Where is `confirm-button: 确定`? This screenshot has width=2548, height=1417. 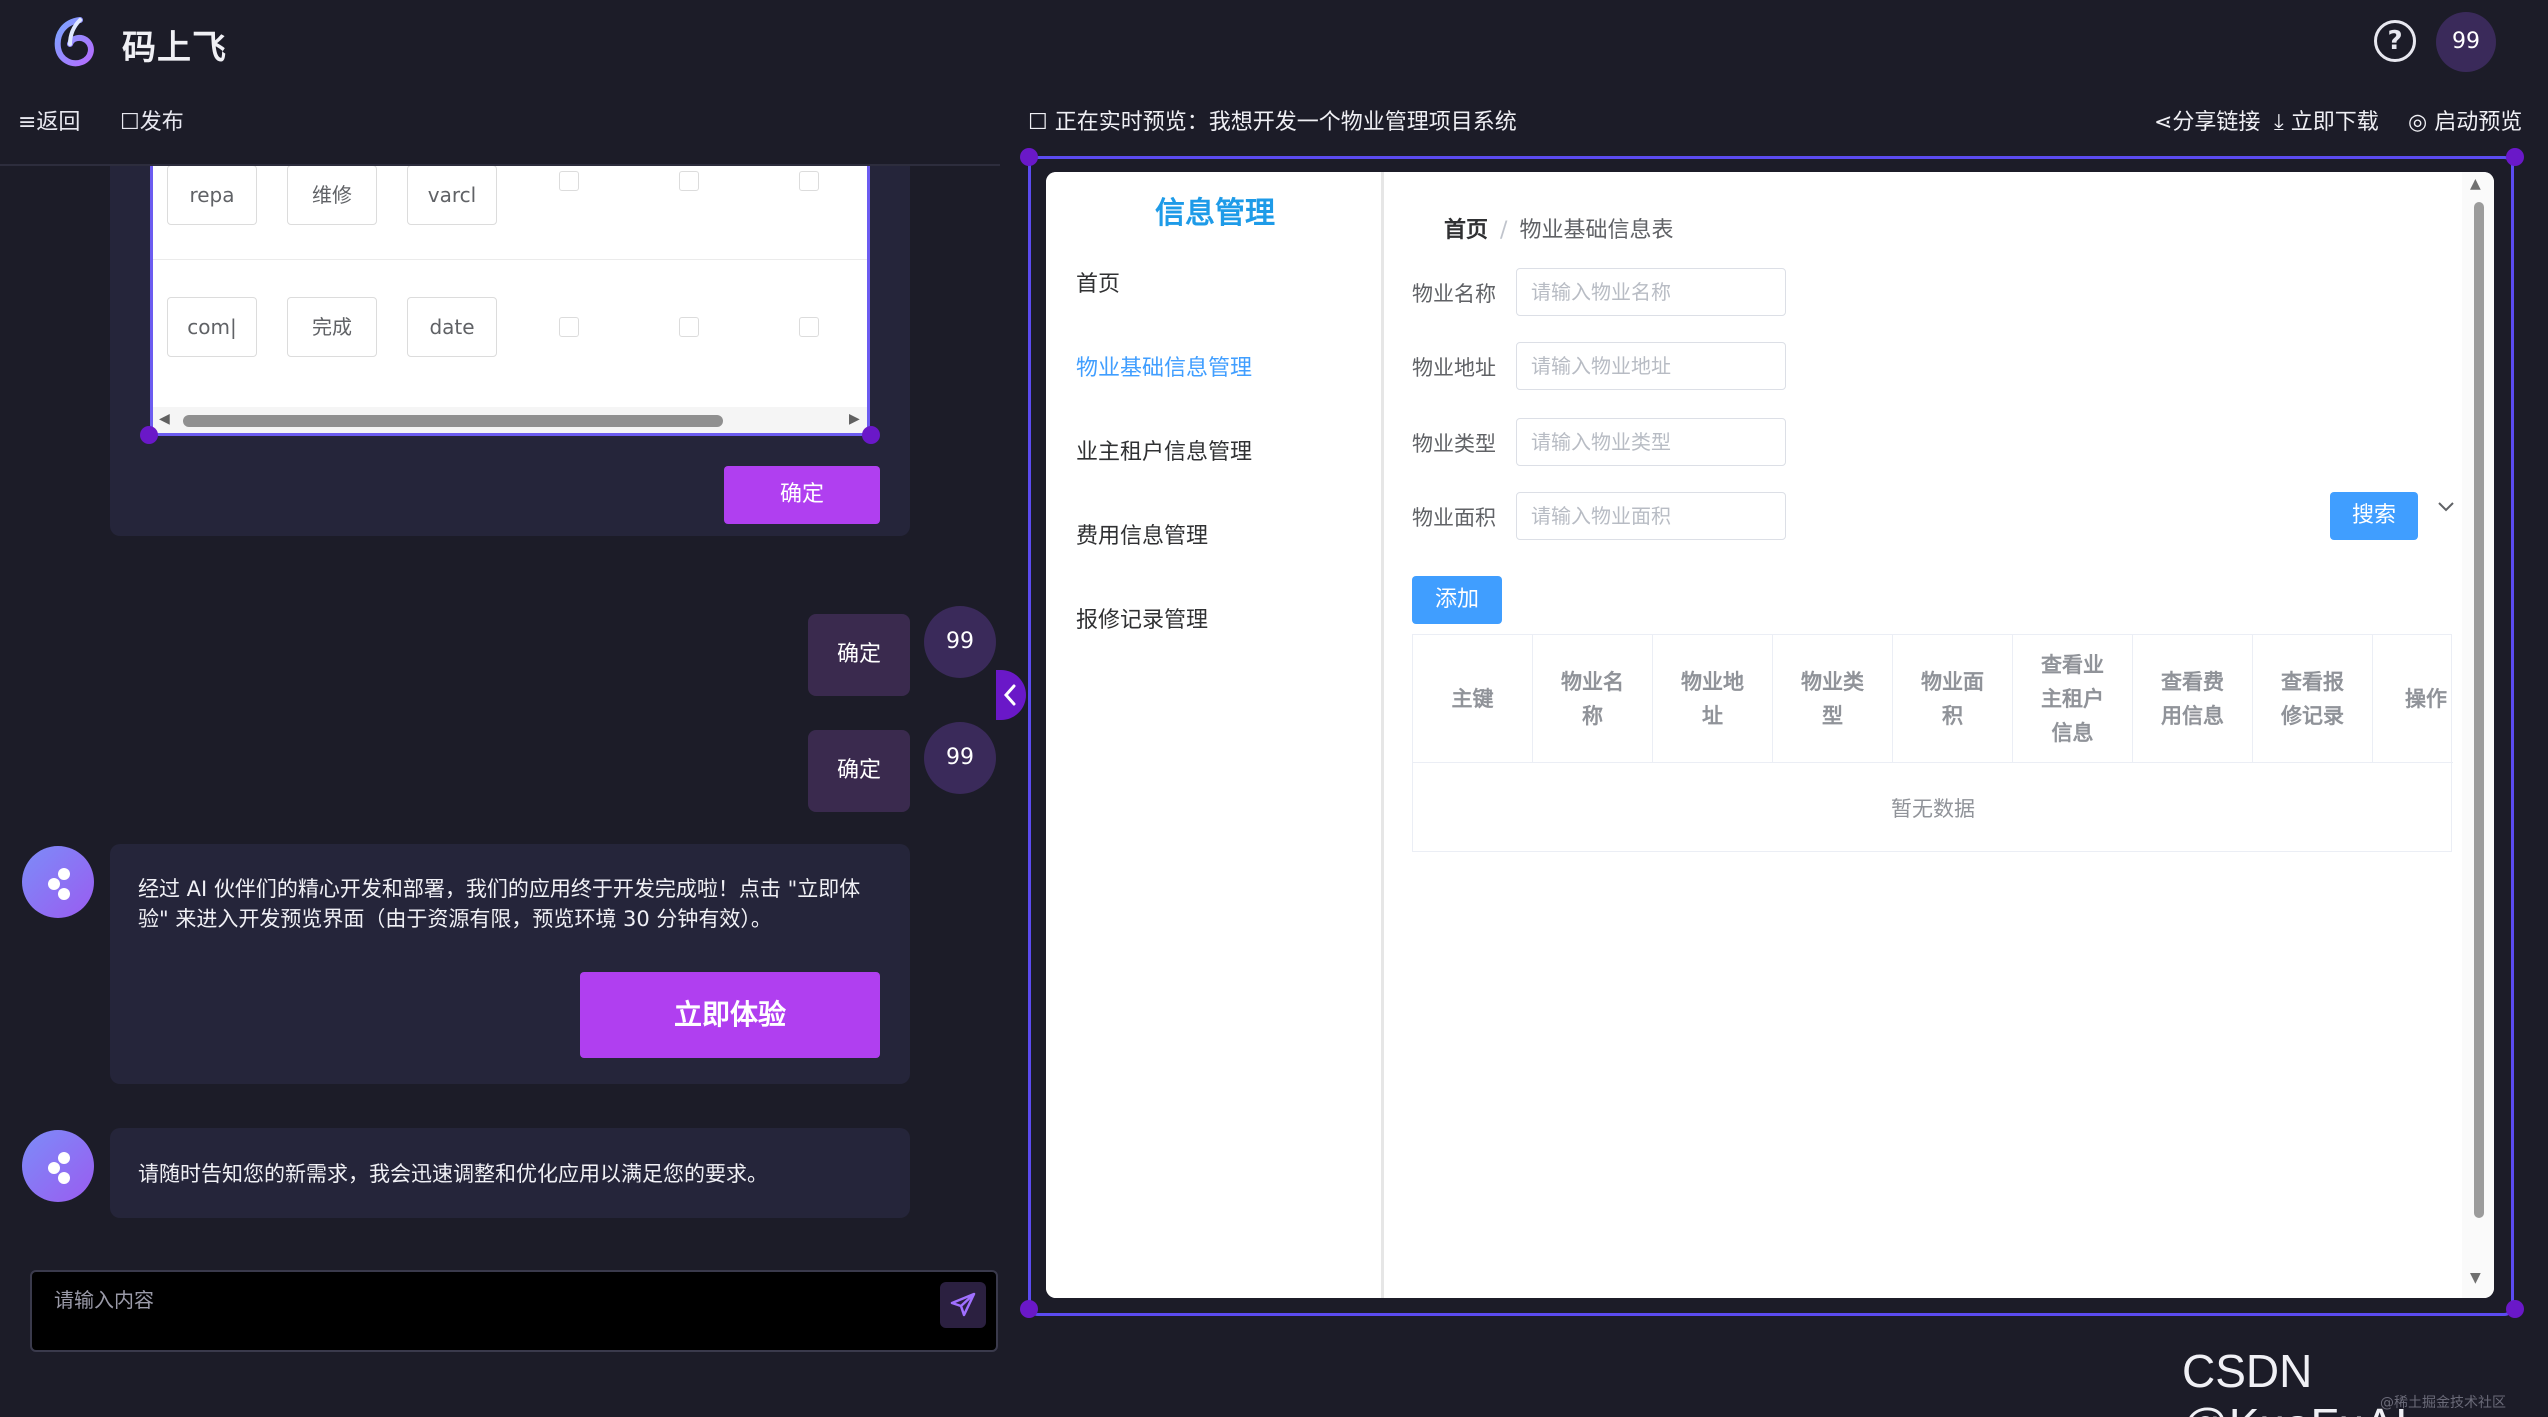
confirm-button: 确定 is located at coordinates (802, 495).